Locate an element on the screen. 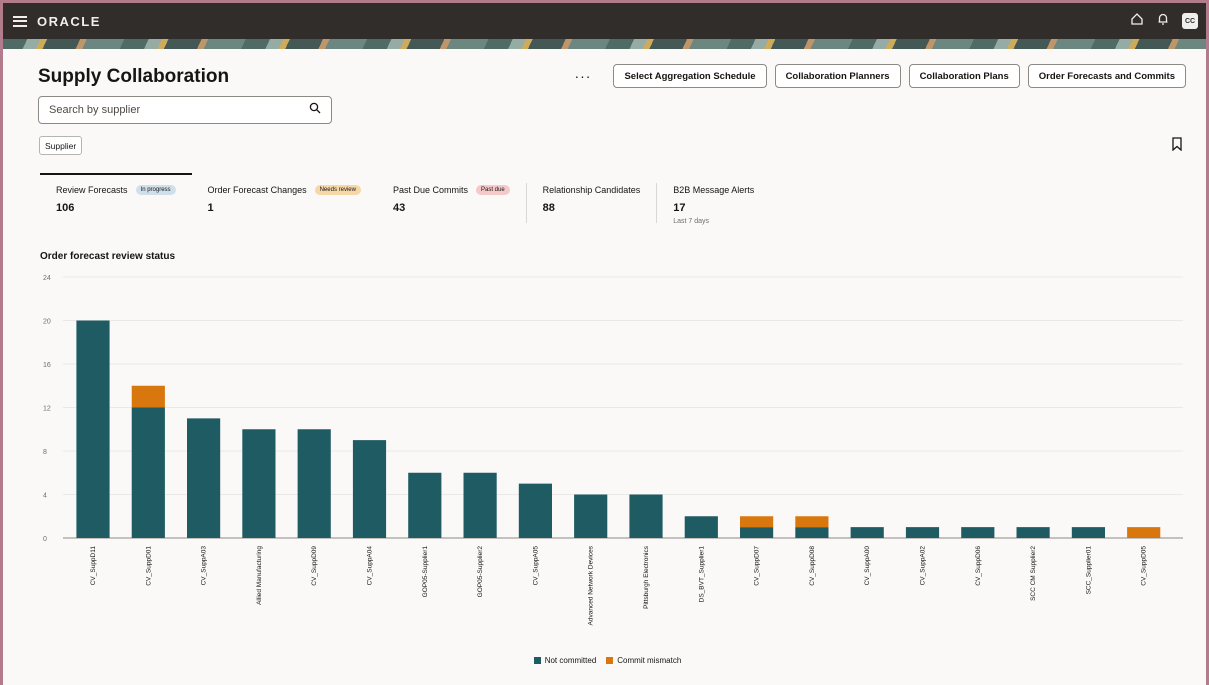  x-tick-label: Pittsburgh Electronics is located at coordinates (646, 577).